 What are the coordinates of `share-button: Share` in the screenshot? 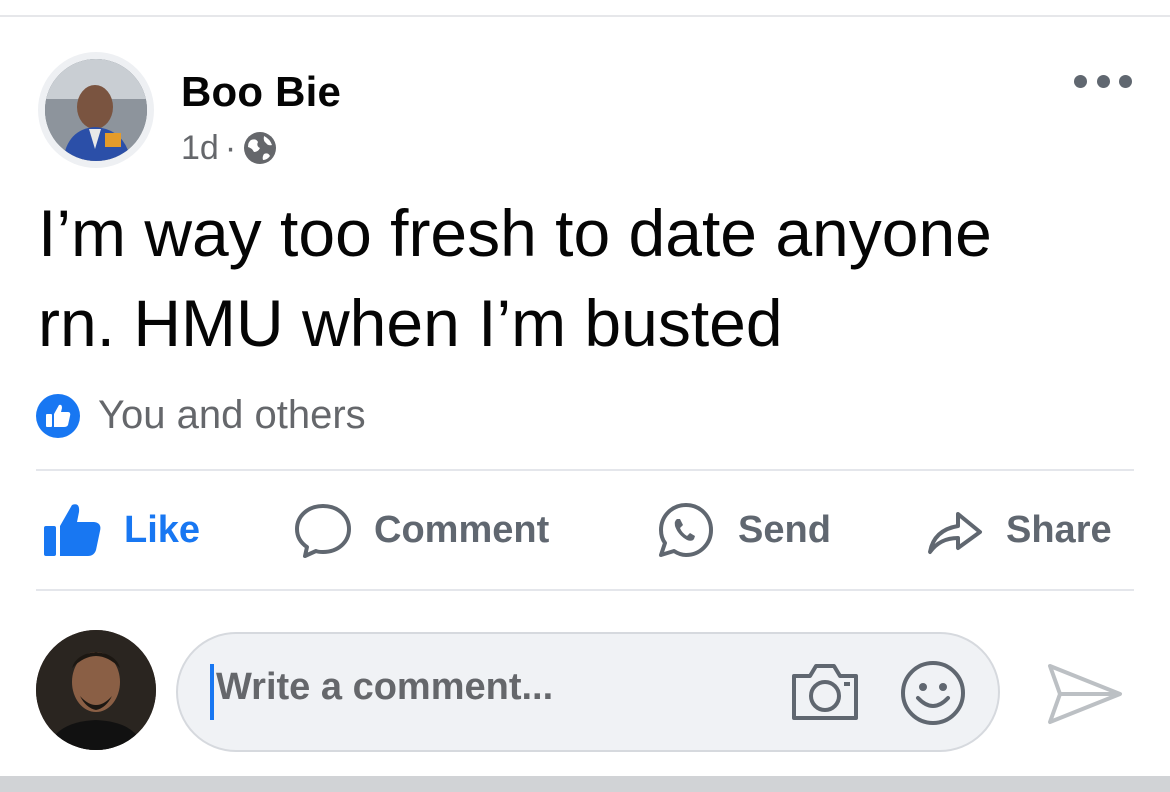 It's located at (1019, 530).